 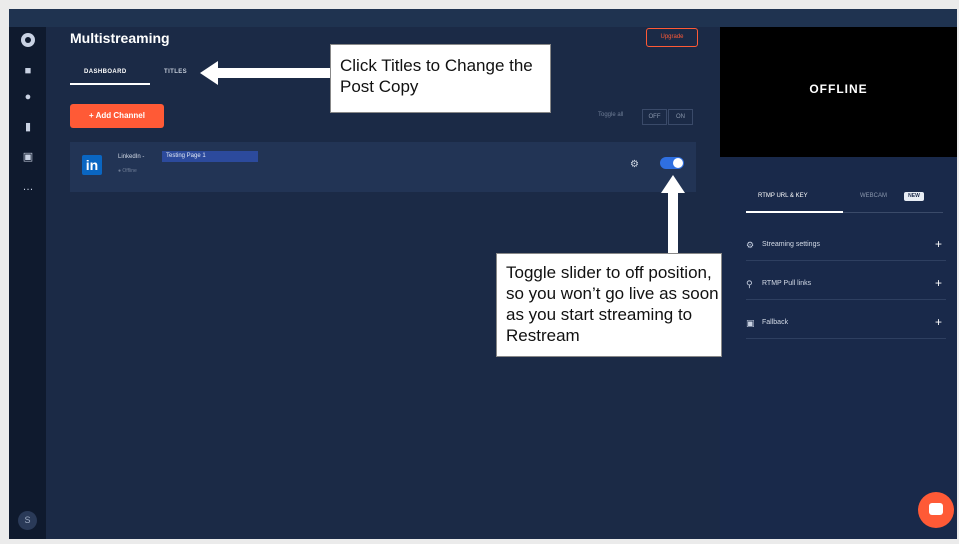 What do you see at coordinates (28, 97) in the screenshot?
I see `chat-icon: ●` at bounding box center [28, 97].